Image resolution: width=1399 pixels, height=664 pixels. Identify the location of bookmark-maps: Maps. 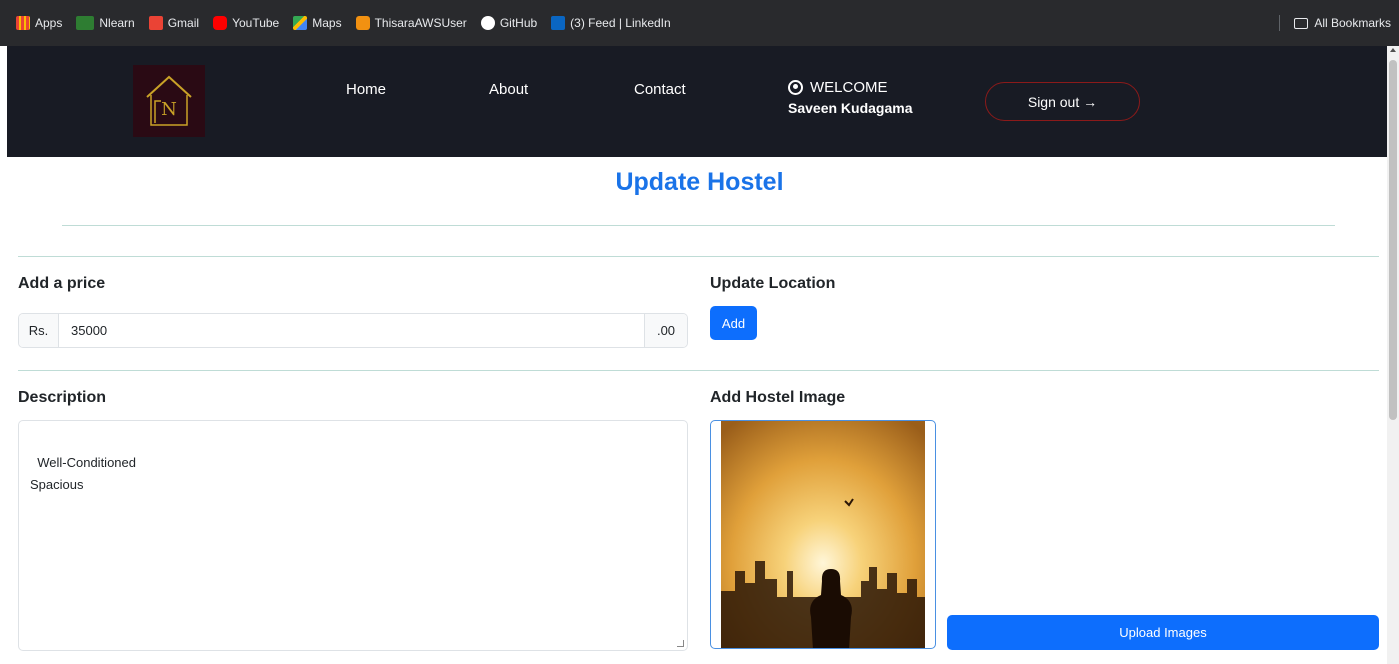
(317, 23).